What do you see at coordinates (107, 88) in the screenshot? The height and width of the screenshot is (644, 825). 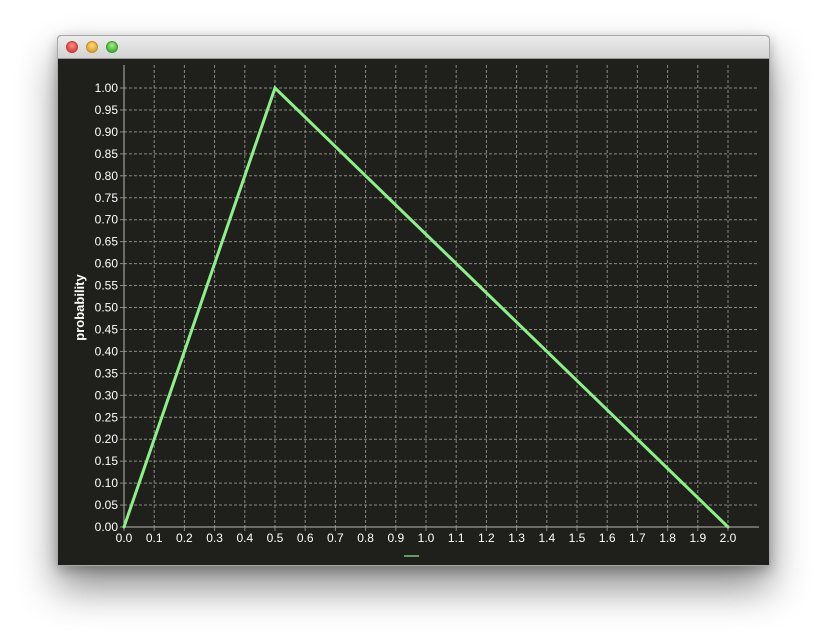 I see `y-tick-label: 1.00` at bounding box center [107, 88].